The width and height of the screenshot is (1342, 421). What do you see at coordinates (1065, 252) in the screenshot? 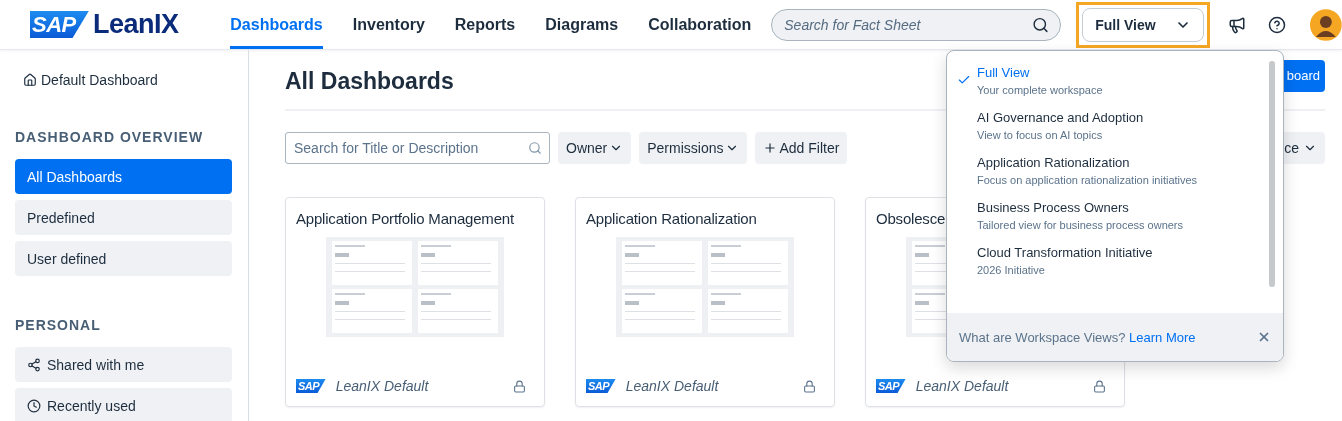
I see `option-title: Cloud Transformation Initiative` at bounding box center [1065, 252].